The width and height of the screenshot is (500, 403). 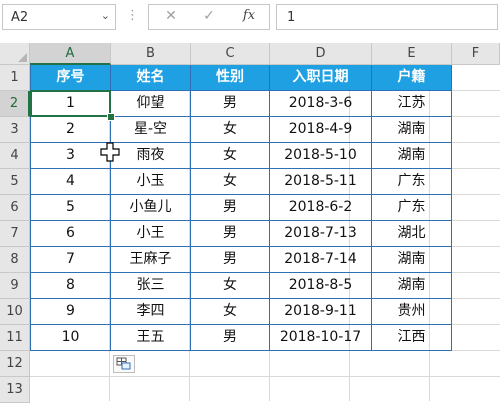 I want to click on row-header-4: 4, so click(x=15, y=156).